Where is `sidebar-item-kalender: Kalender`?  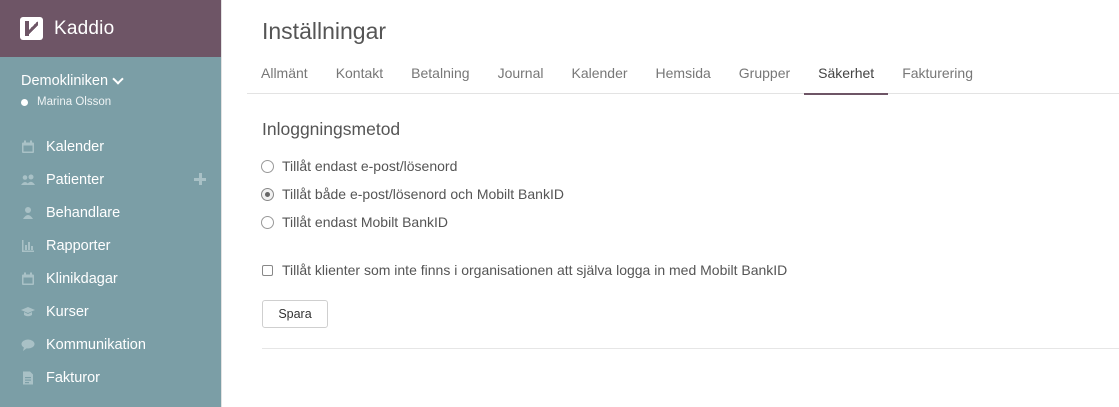 sidebar-item-kalender: Kalender is located at coordinates (110, 147).